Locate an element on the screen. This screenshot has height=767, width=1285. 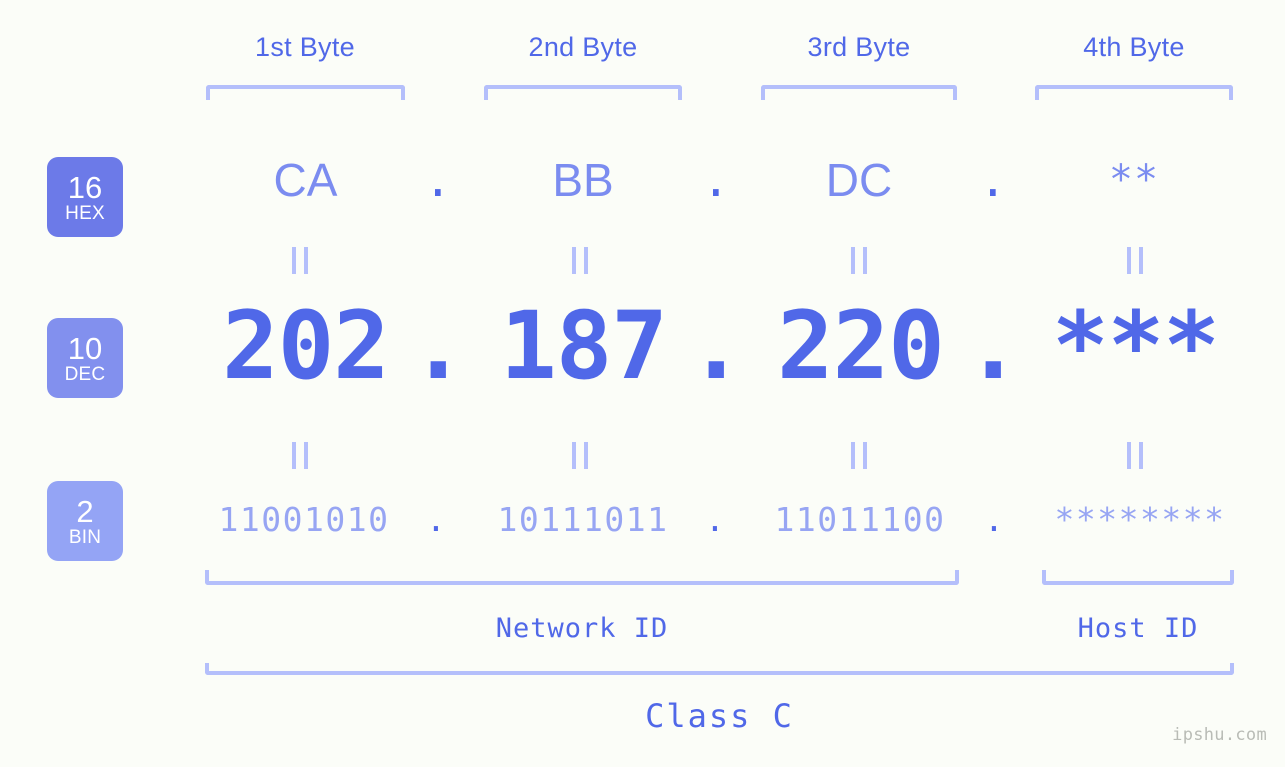
site-watermark: ipshu.com is located at coordinates (1219, 735).